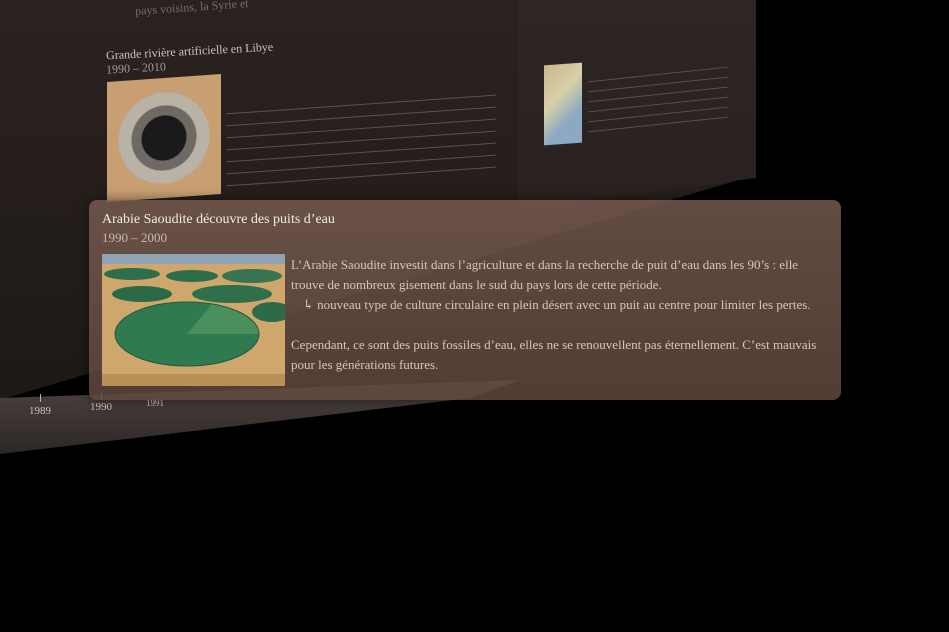  What do you see at coordinates (40, 398) in the screenshot?
I see `timeline-tick` at bounding box center [40, 398].